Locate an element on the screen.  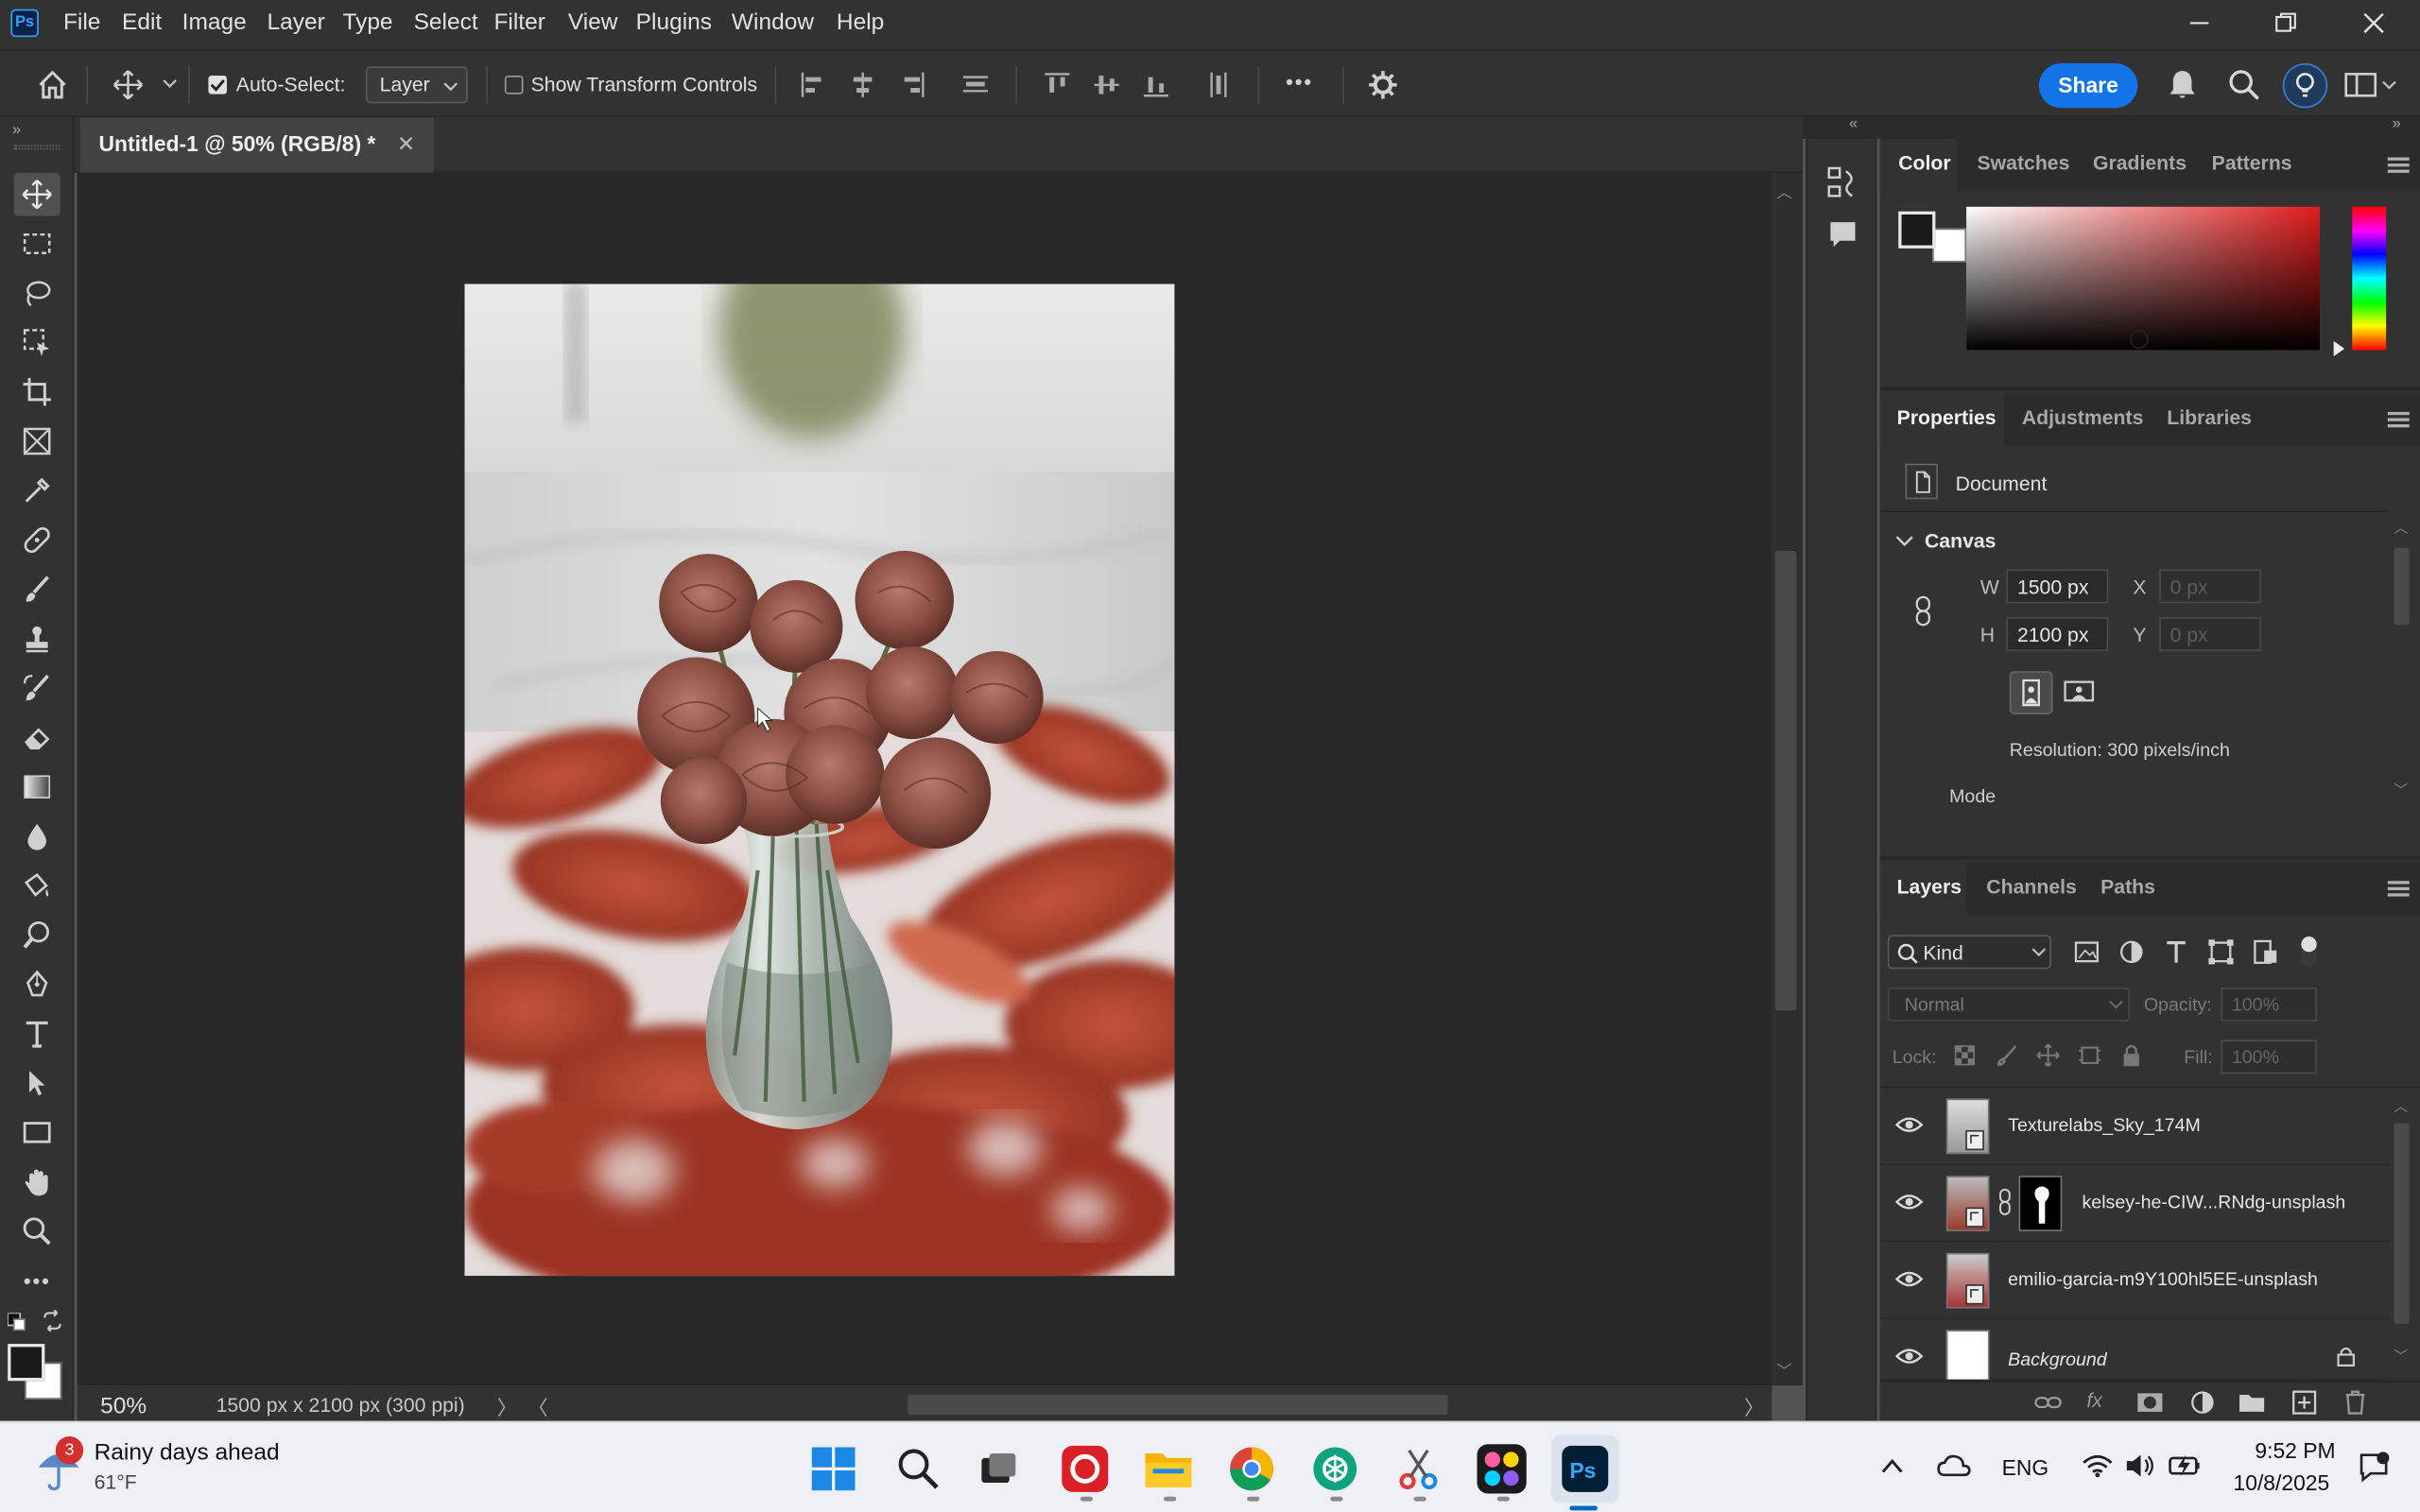
lasso-tool is located at coordinates (37, 293).